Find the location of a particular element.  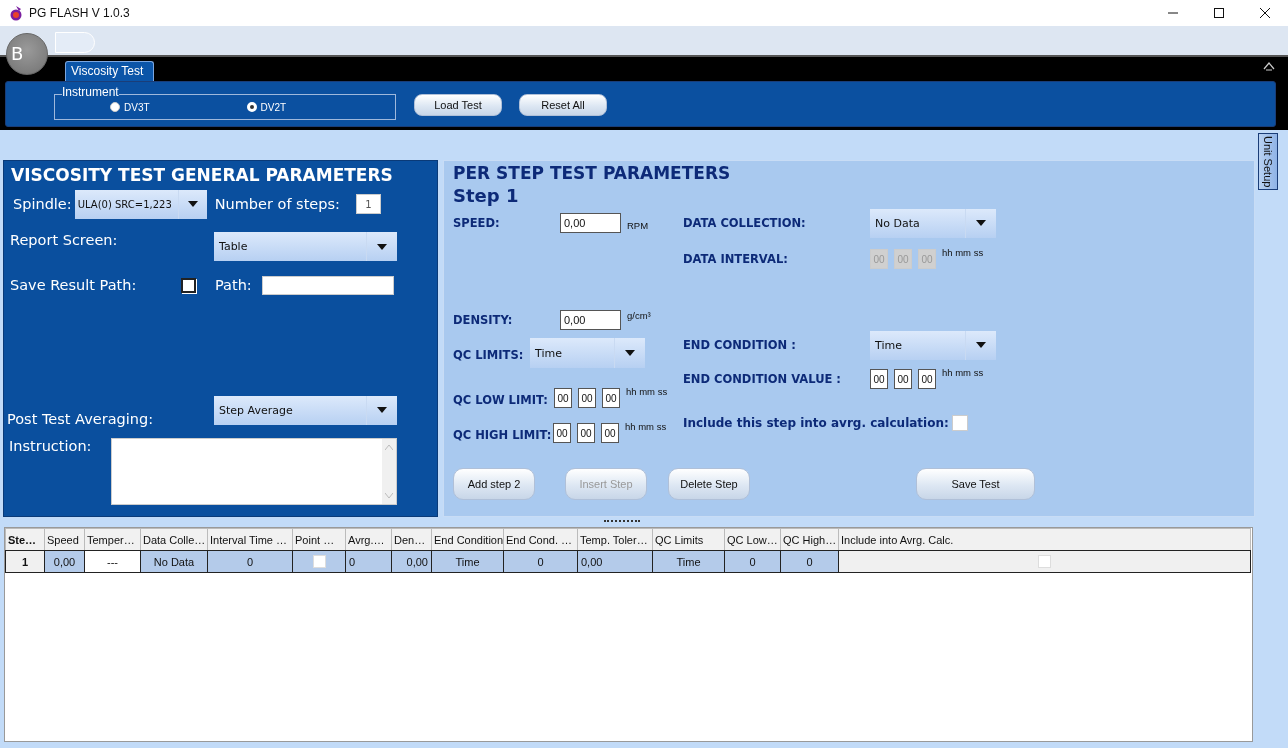

panel-title: VISCOSITY TEST GENERAL PARAMETERS is located at coordinates (202, 175).